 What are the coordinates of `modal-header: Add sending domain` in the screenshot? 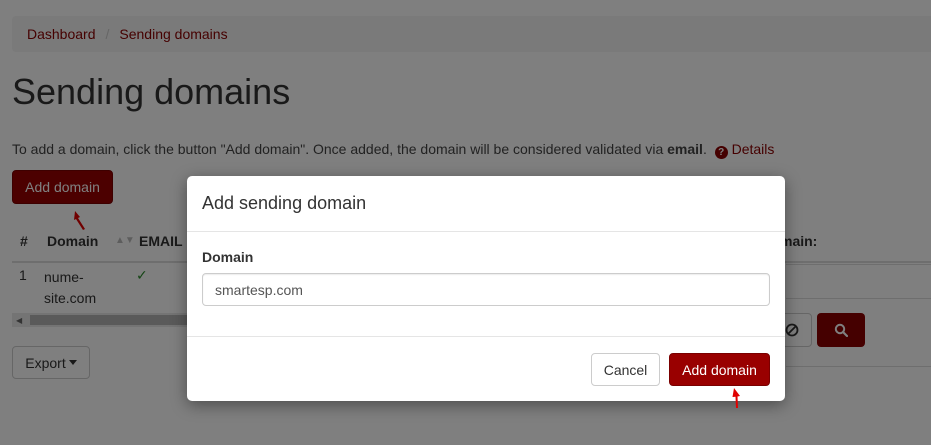 It's located at (486, 204).